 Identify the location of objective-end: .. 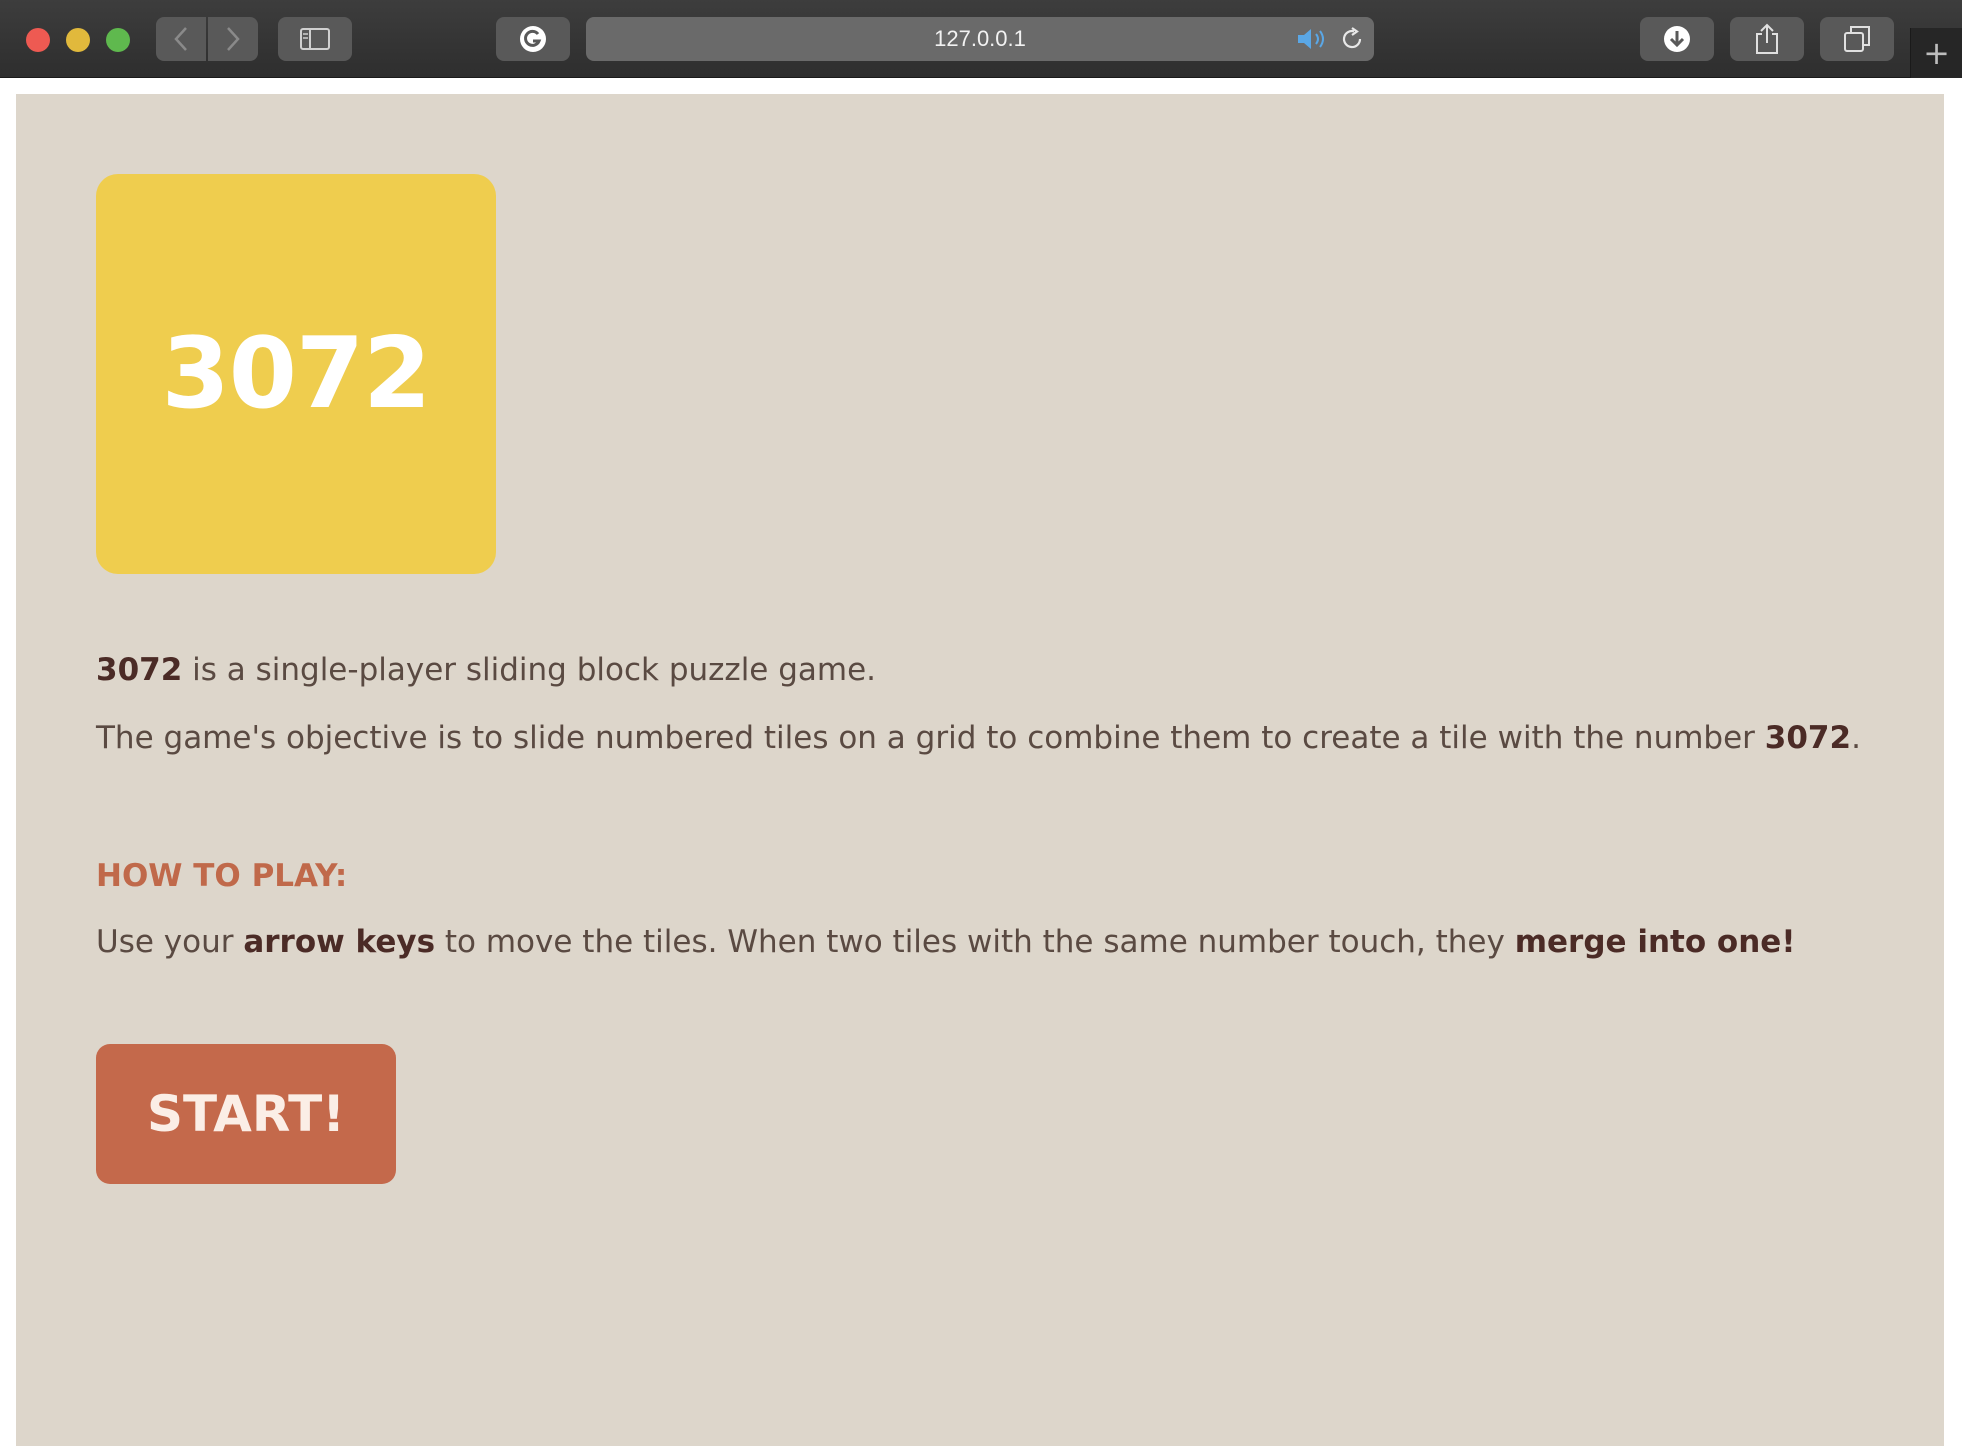
(1856, 738).